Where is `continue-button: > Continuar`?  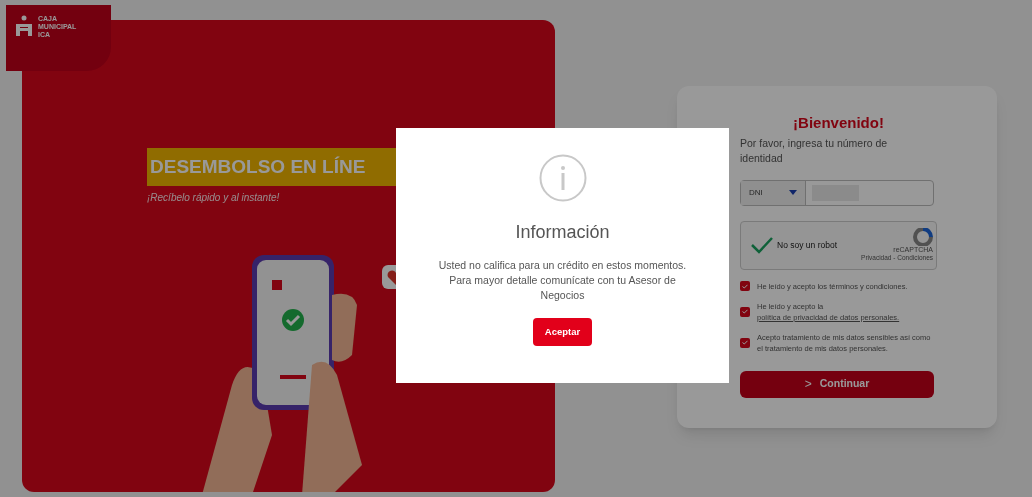
continue-button: > Continuar is located at coordinates (837, 384).